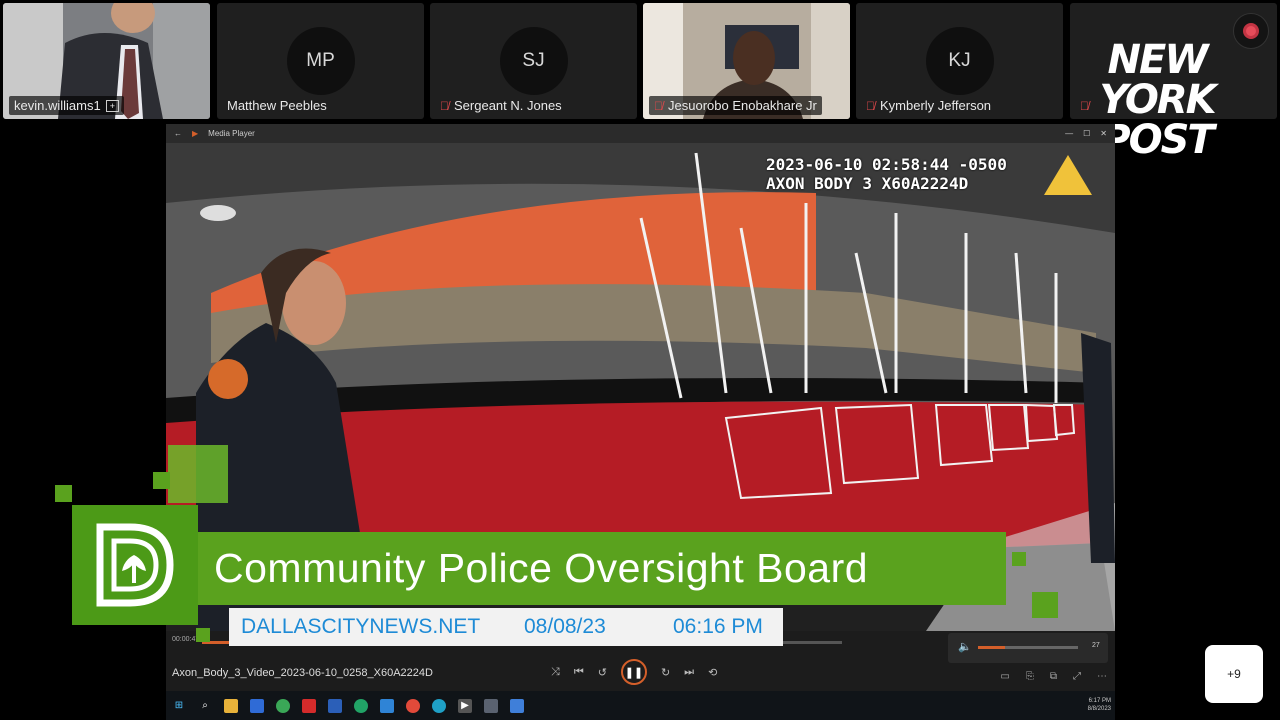 The width and height of the screenshot is (1280, 720). Describe the element at coordinates (1158, 60) in the screenshot. I see `logo-line: NEW` at that location.